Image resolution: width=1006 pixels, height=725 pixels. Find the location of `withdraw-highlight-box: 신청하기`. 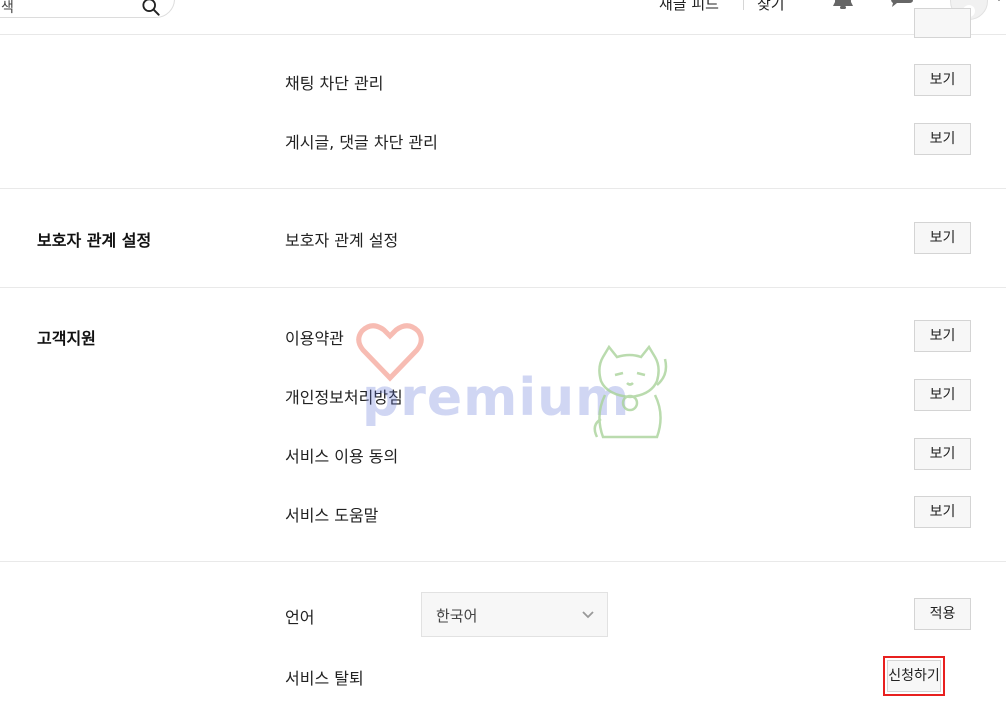

withdraw-highlight-box: 신청하기 is located at coordinates (914, 676).